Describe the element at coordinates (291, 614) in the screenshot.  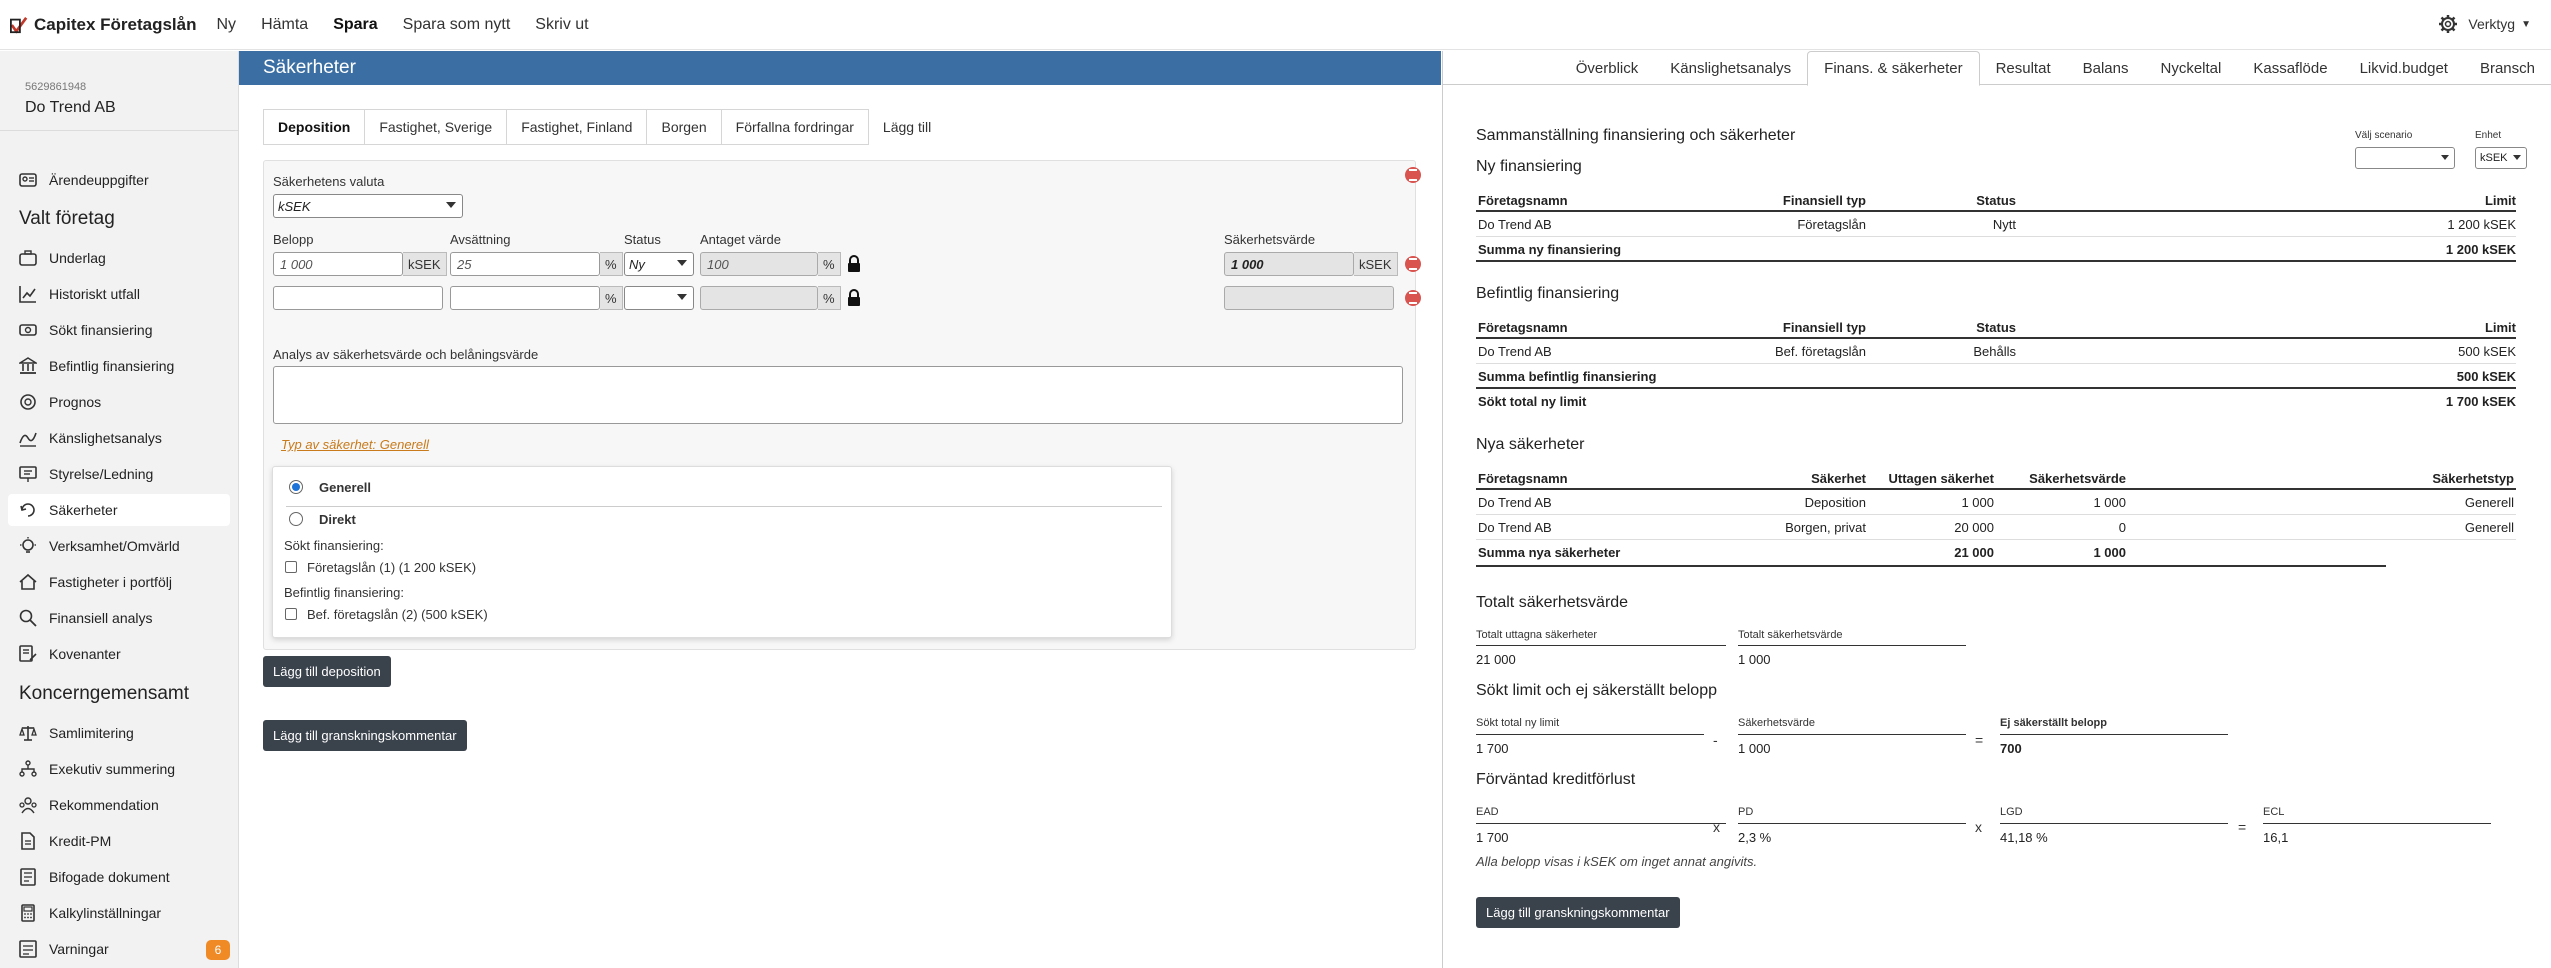
I see `checkbox-bef-foretagslan` at that location.